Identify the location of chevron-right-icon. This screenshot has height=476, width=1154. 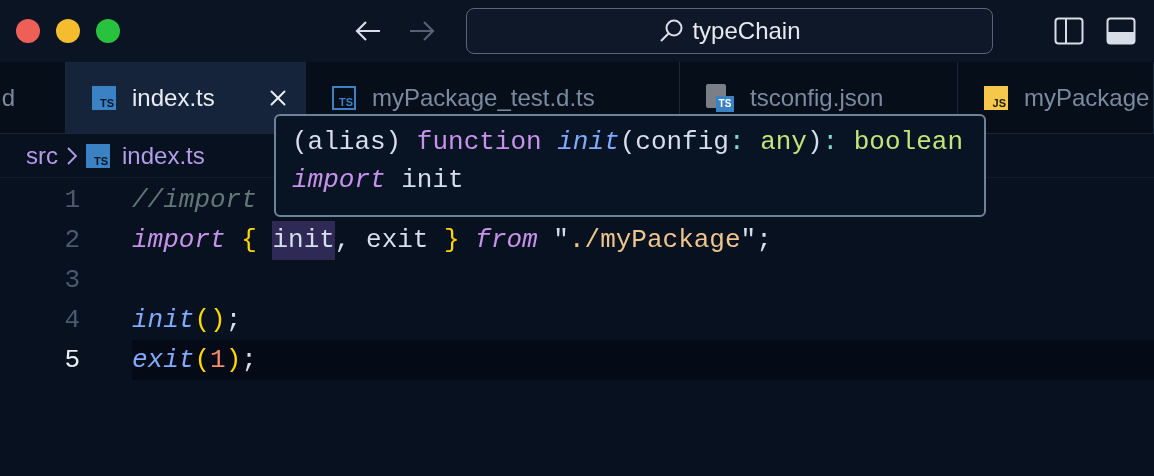
(72, 155).